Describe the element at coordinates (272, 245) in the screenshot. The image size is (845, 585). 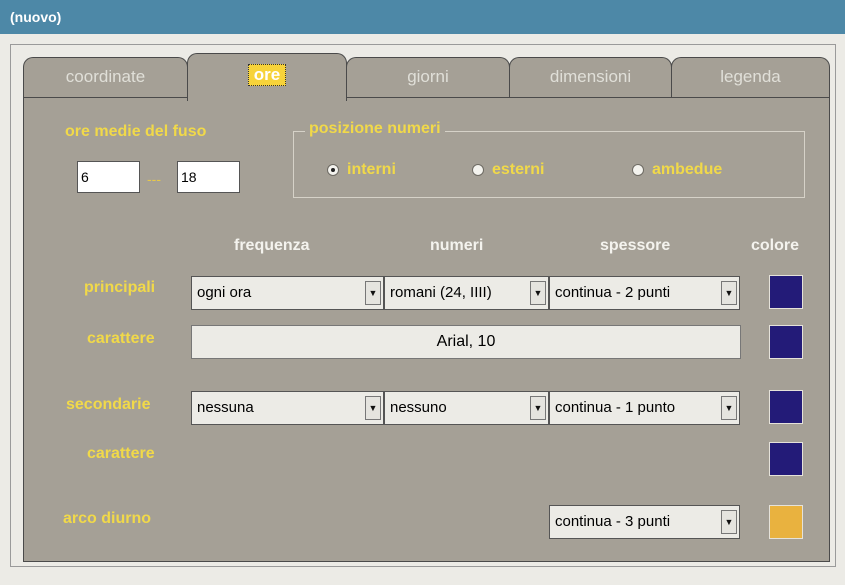
I see `column-header-frequenza: frequenza` at that location.